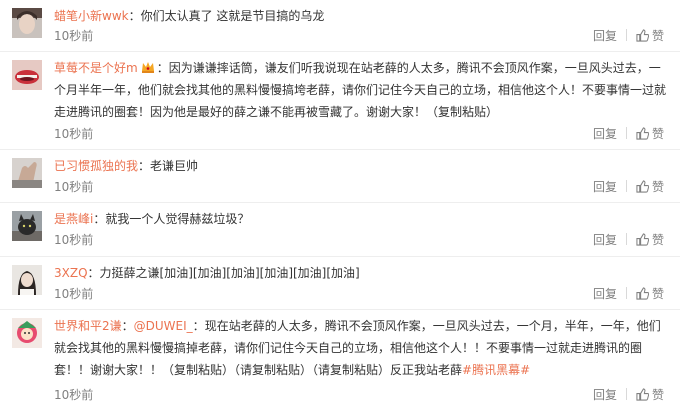  Describe the element at coordinates (163, 326) in the screenshot. I see `mention-link: @DUWEI_` at that location.